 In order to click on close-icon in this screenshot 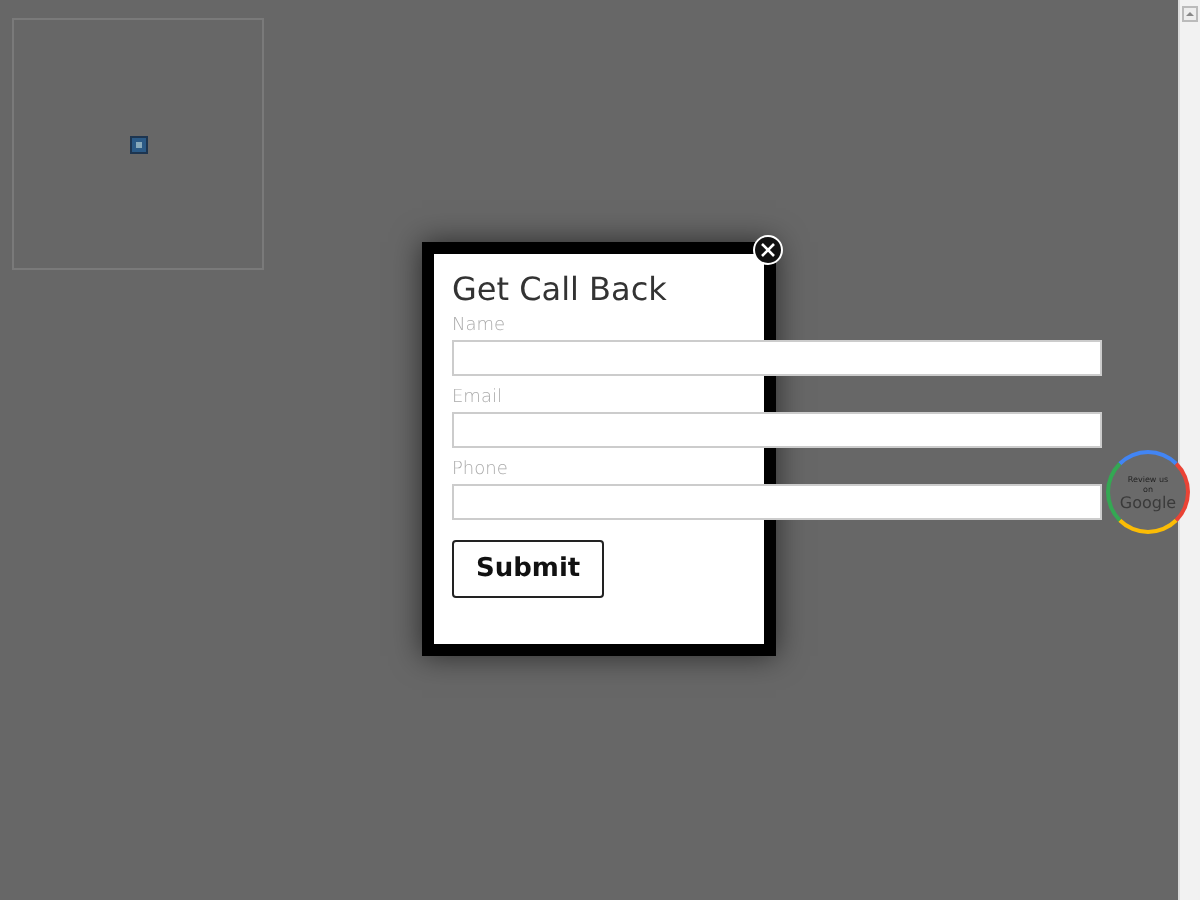, I will do `click(768, 250)`.